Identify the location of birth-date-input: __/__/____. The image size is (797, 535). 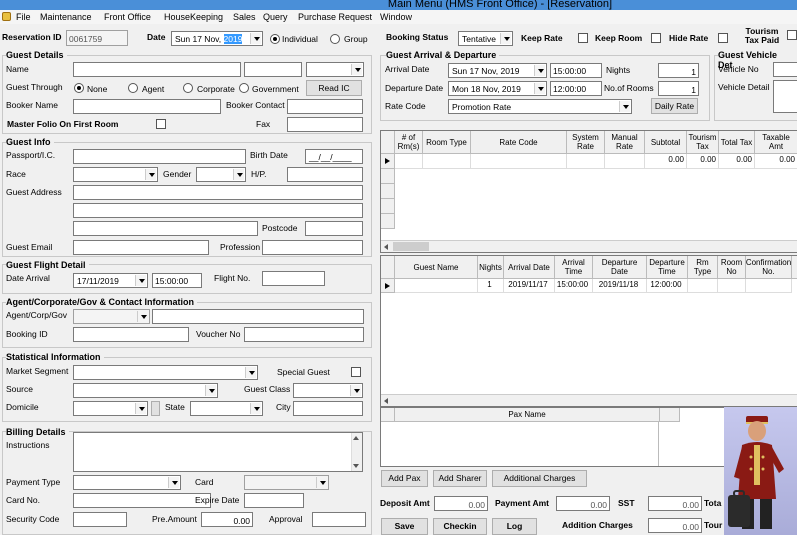
(334, 156).